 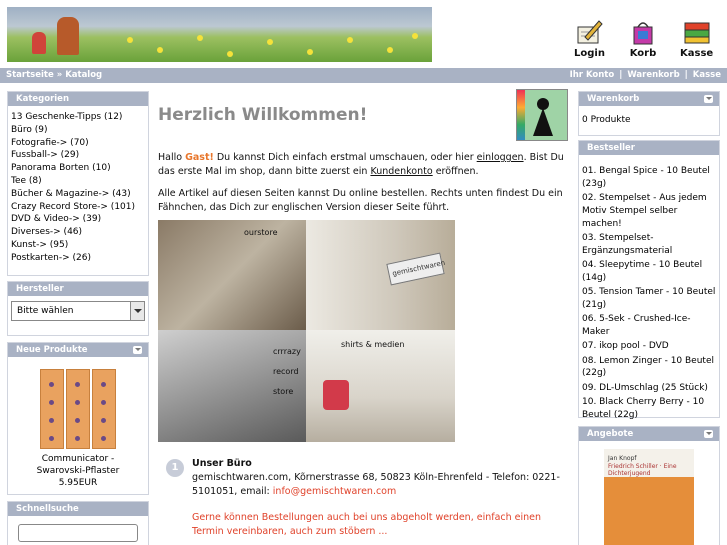 I want to click on bestseller-item: 05. Tension Tamer - 10 Beutel (21g), so click(x=649, y=299).